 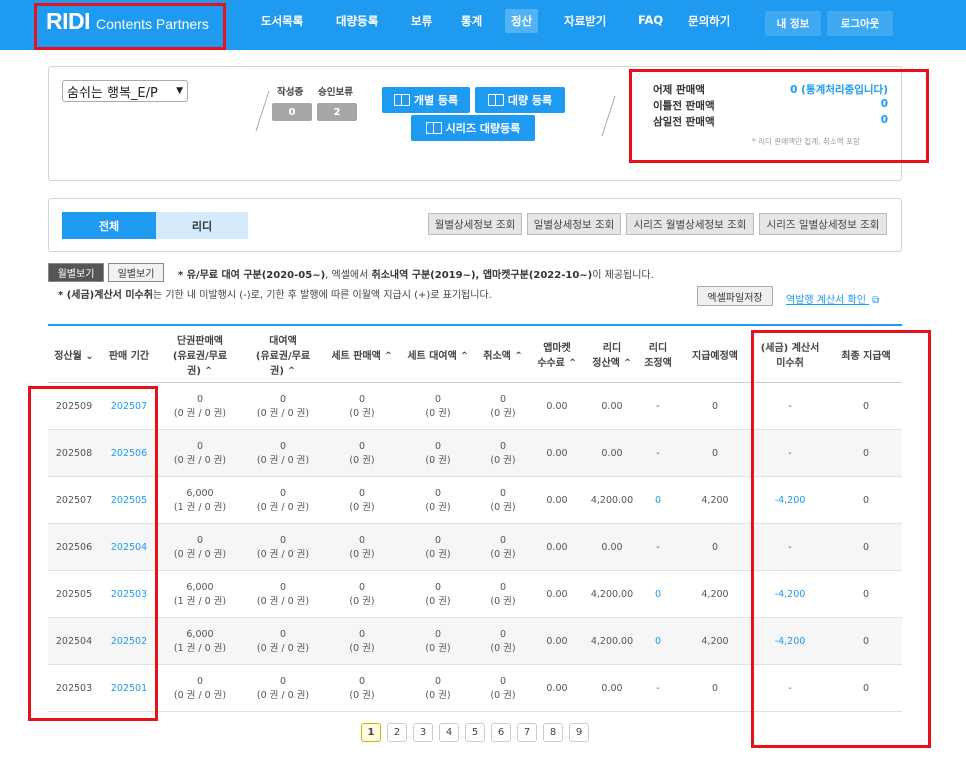 What do you see at coordinates (790, 547) in the screenshot?
I see `cell-invoice-unreceived: -` at bounding box center [790, 547].